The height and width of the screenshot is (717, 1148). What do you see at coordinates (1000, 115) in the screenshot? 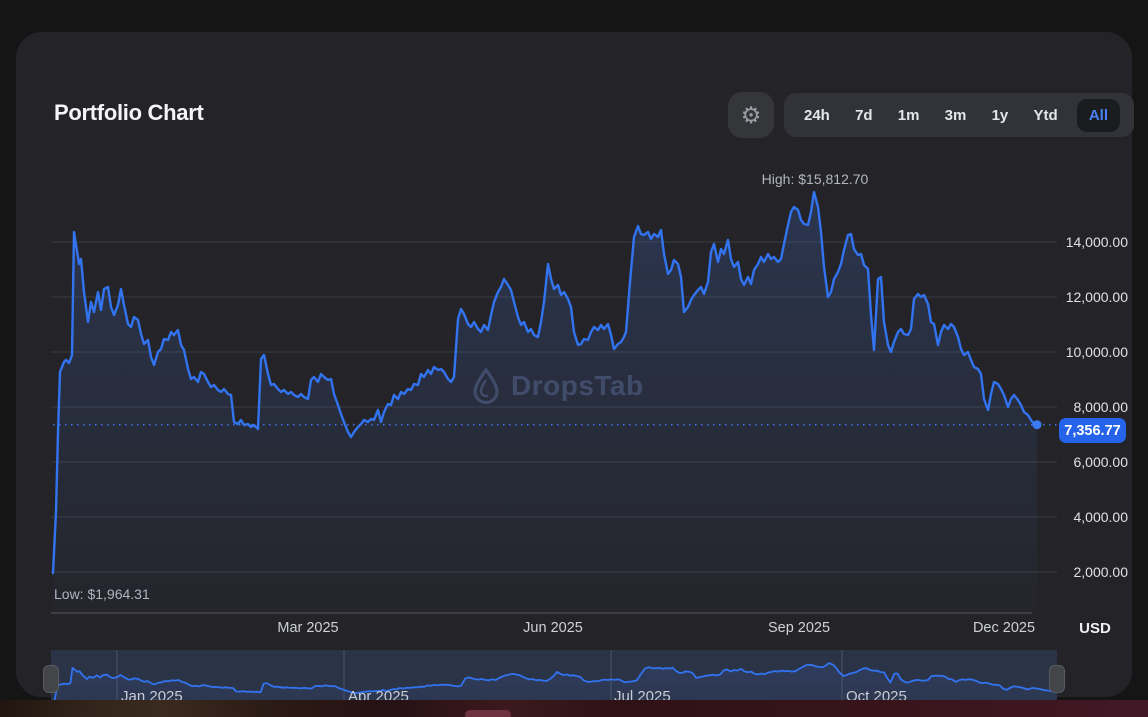
I see `range-tab-1y: 1y` at bounding box center [1000, 115].